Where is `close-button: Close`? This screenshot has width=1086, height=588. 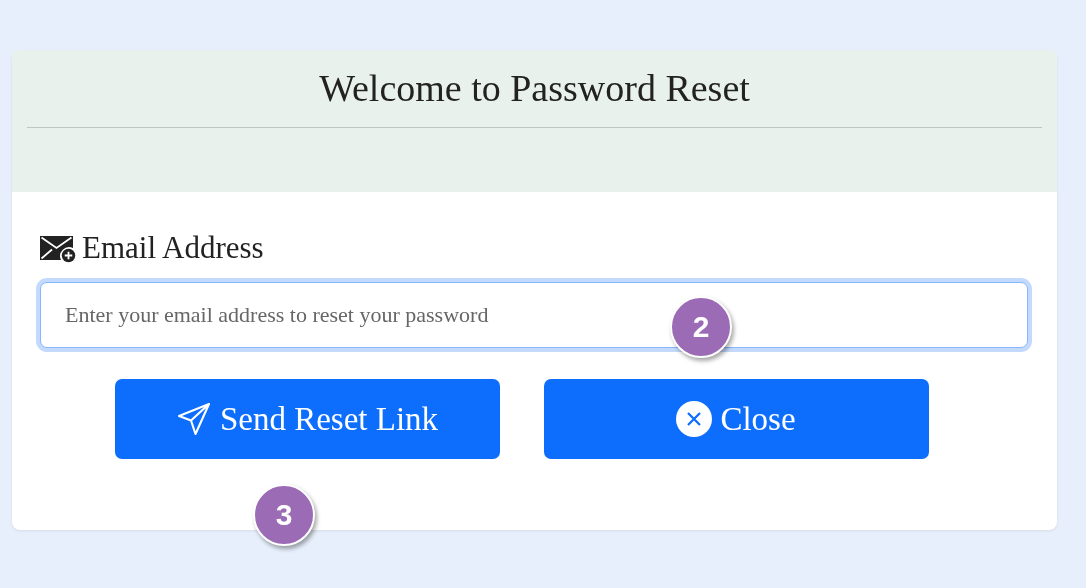
close-button: Close is located at coordinates (736, 419).